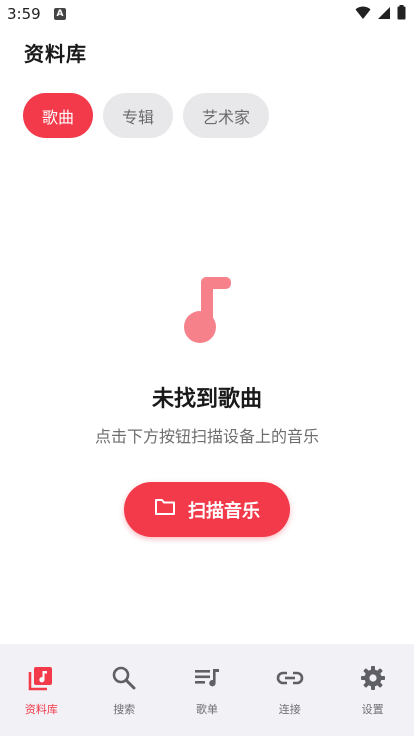 The width and height of the screenshot is (414, 736). Describe the element at coordinates (138, 115) in the screenshot. I see `tab-albums: 专辑` at that location.